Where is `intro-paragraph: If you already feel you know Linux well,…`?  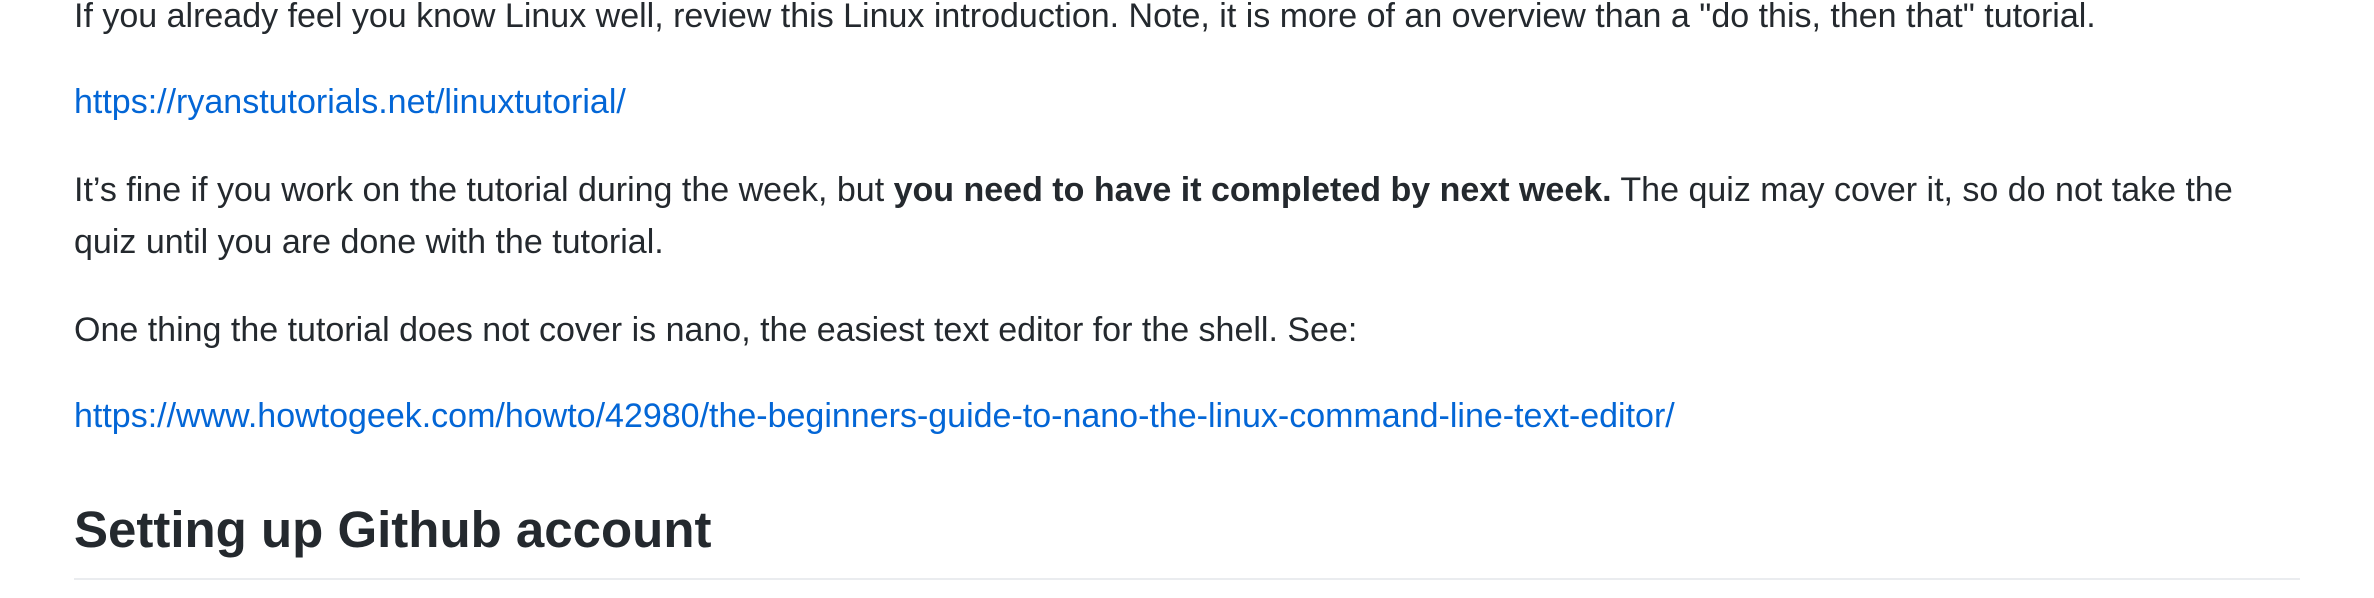 intro-paragraph: If you already feel you know Linux well,… is located at coordinates (1085, 17).